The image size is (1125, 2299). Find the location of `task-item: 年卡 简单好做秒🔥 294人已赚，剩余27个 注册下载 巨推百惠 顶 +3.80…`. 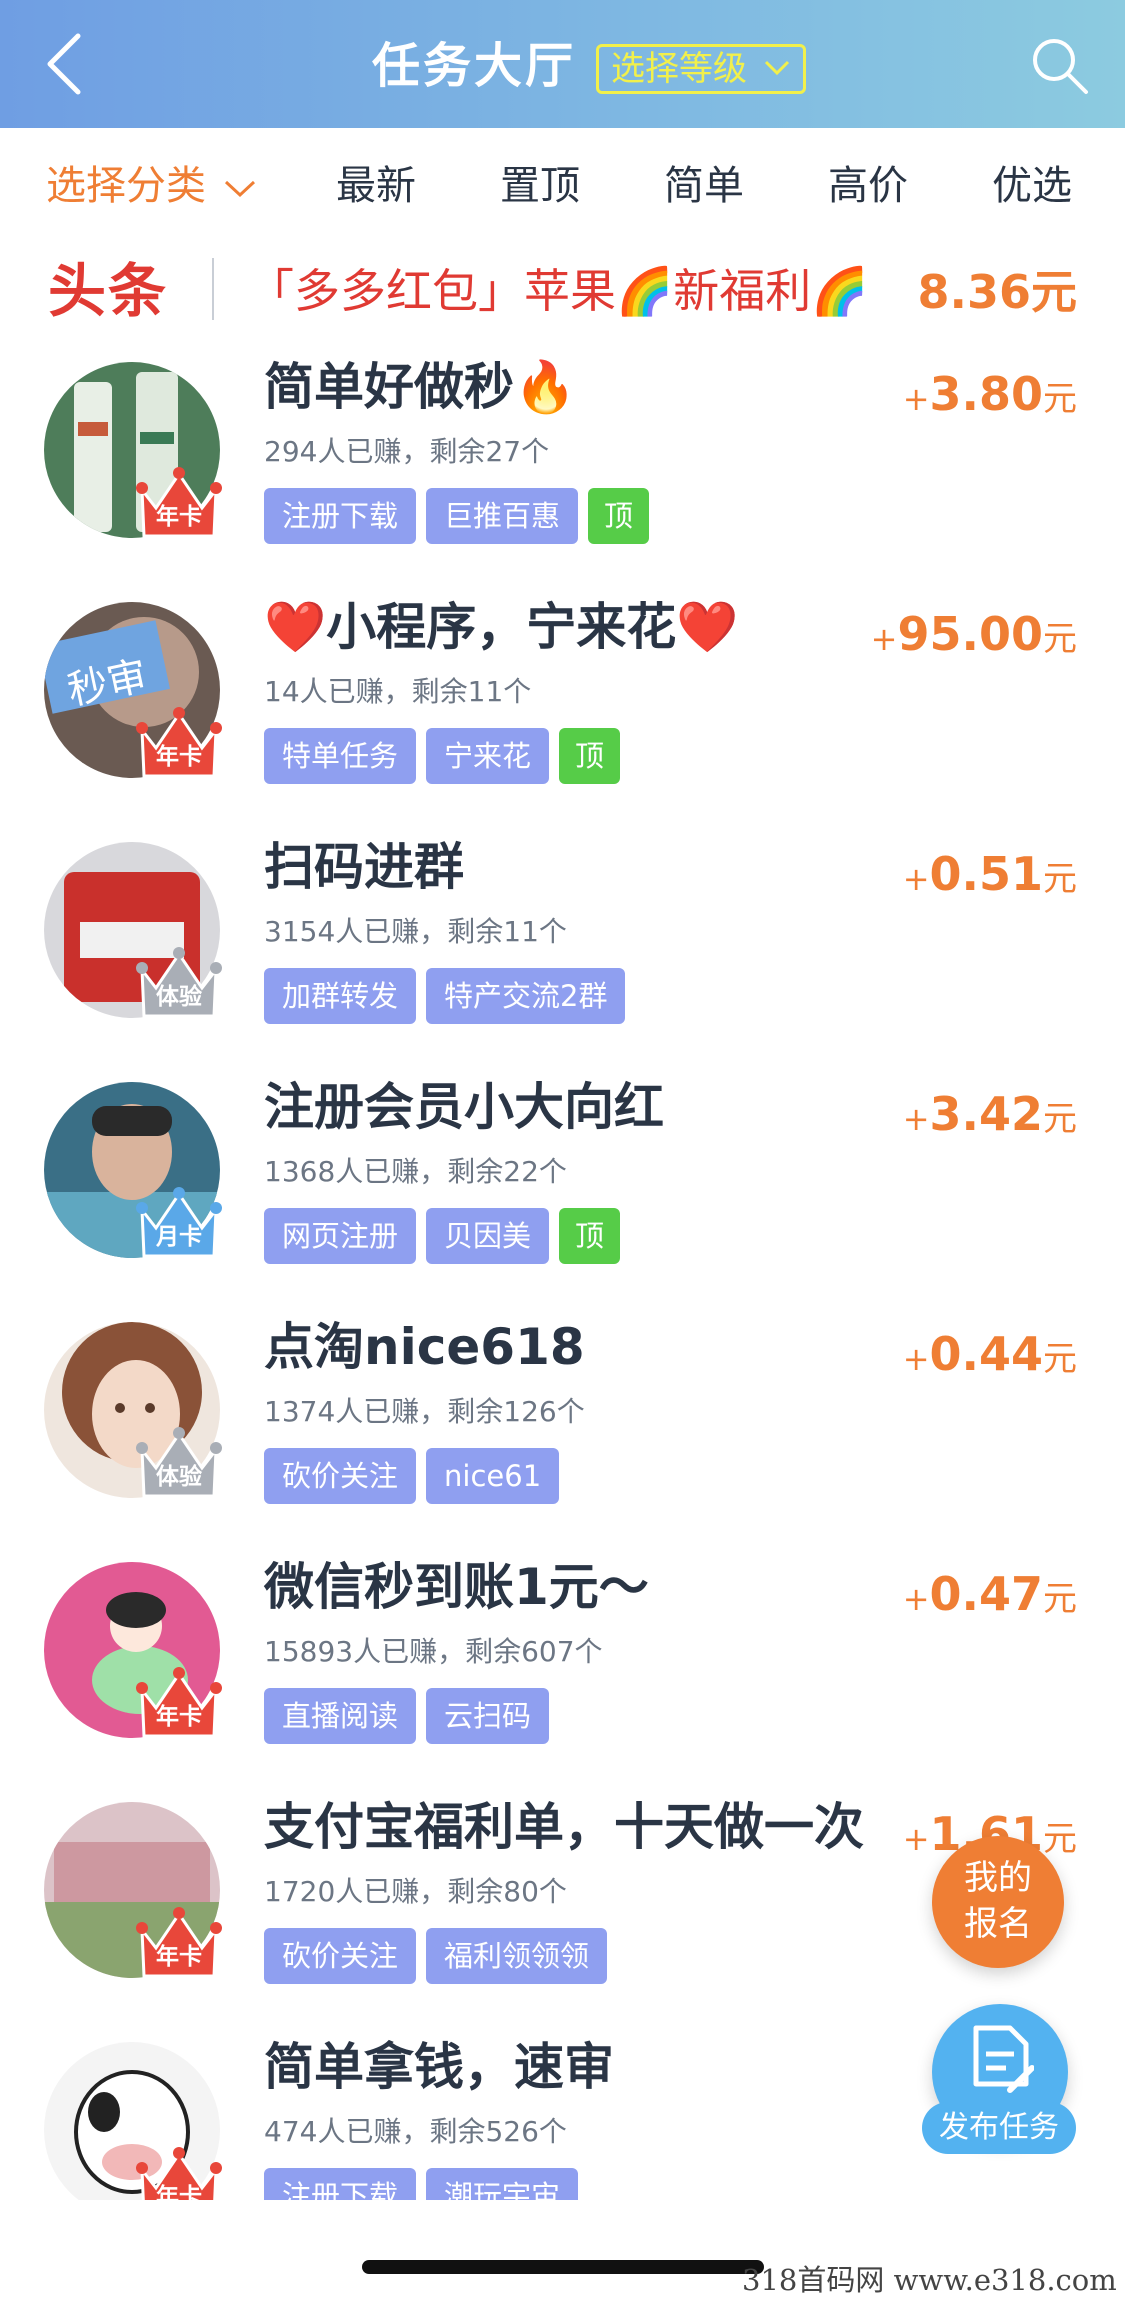

task-item: 年卡 简单好做秒🔥 294人已赚，剩余27个 注册下载 巨推百惠 顶 +3.80… is located at coordinates (562, 454).